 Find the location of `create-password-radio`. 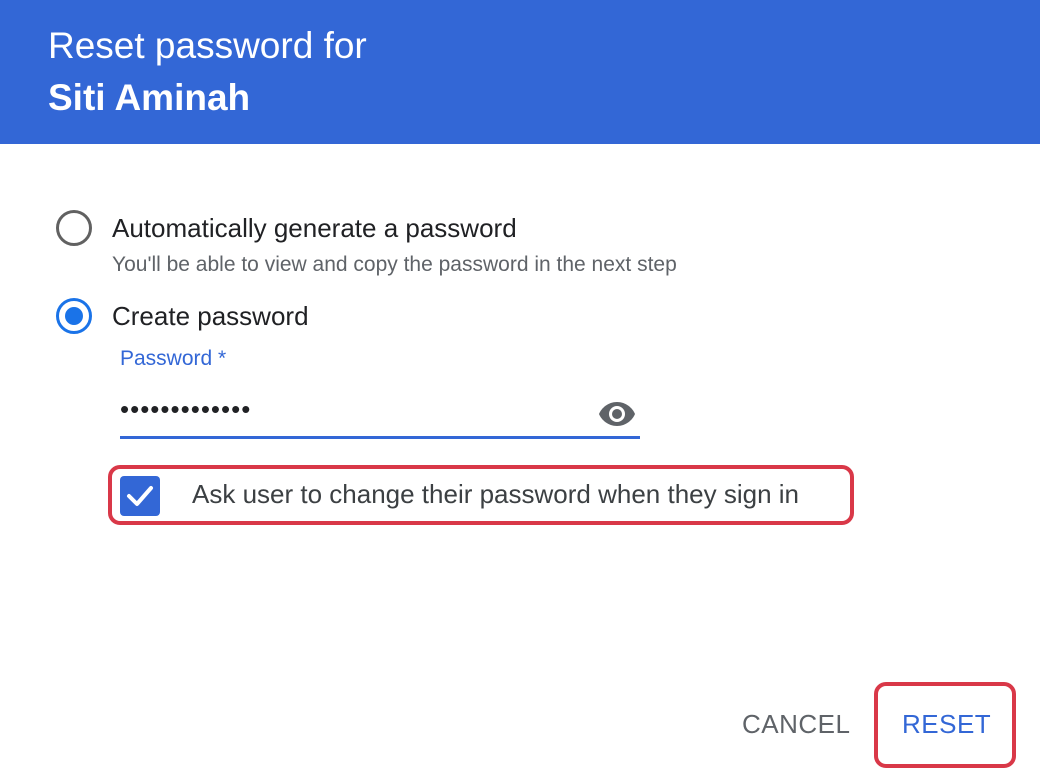

create-password-radio is located at coordinates (74, 316).